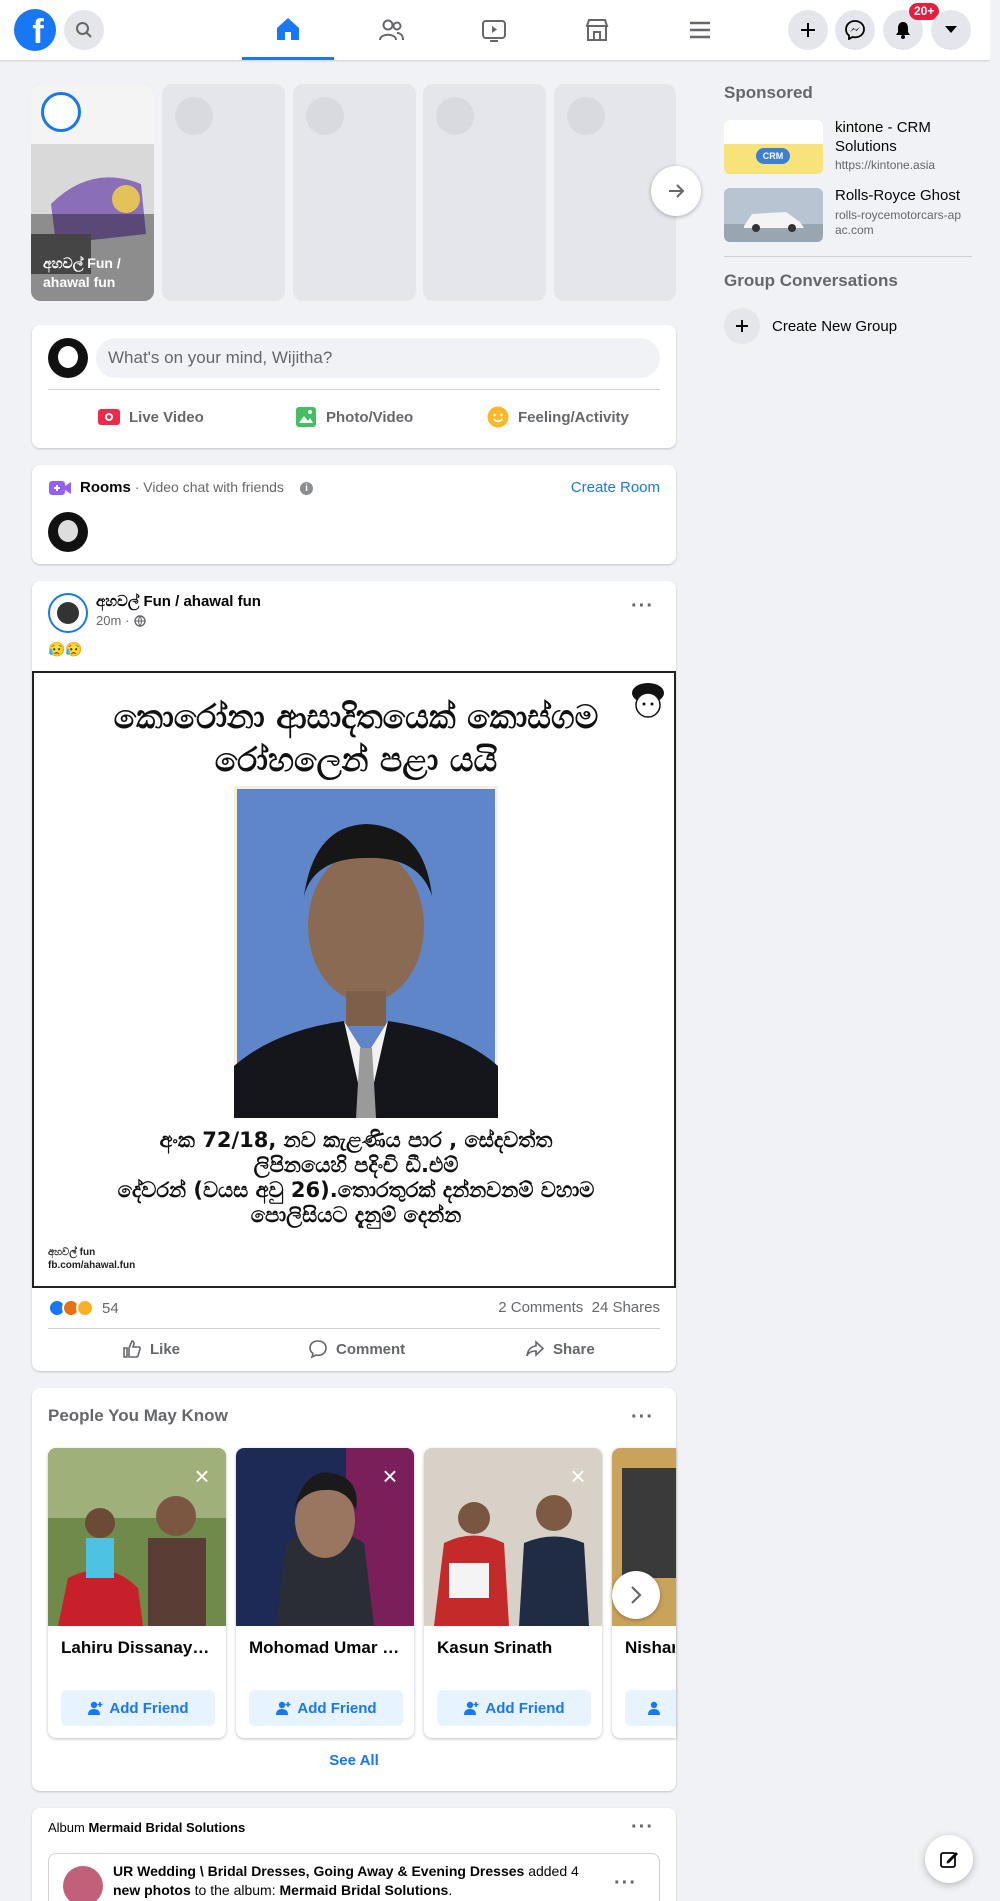  Describe the element at coordinates (949, 1859) in the screenshot. I see `new-message-button` at that location.